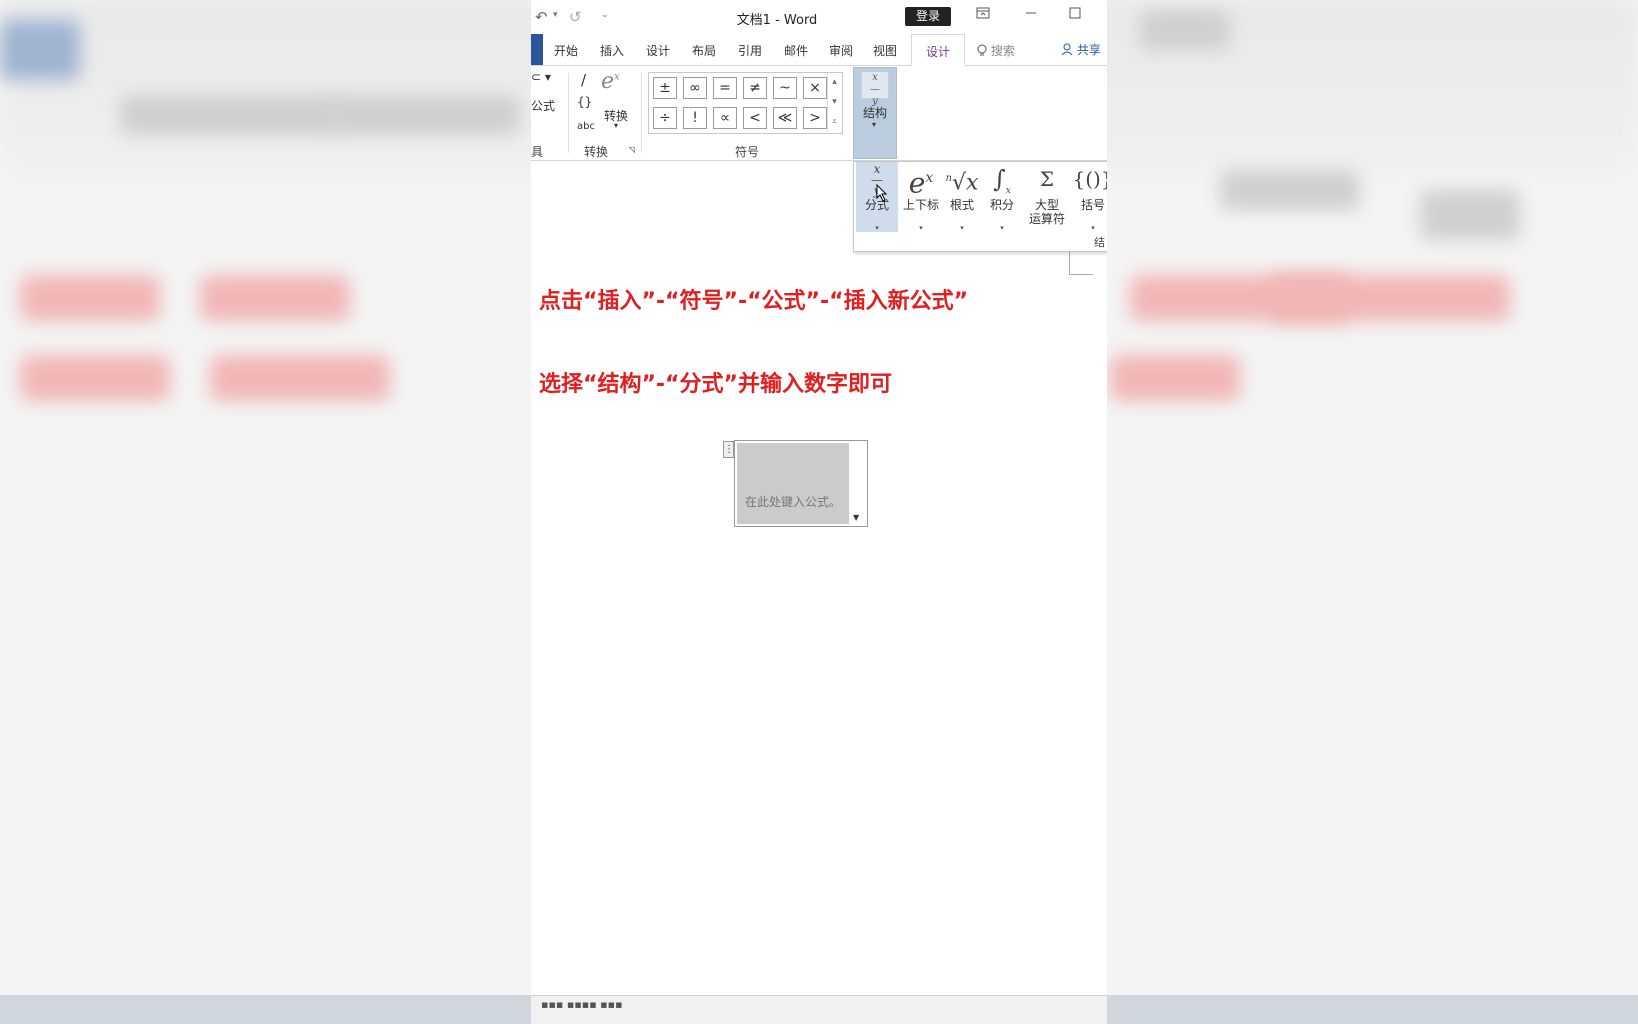  What do you see at coordinates (920, 205) in the screenshot?
I see `structure-item-label: 上下标` at bounding box center [920, 205].